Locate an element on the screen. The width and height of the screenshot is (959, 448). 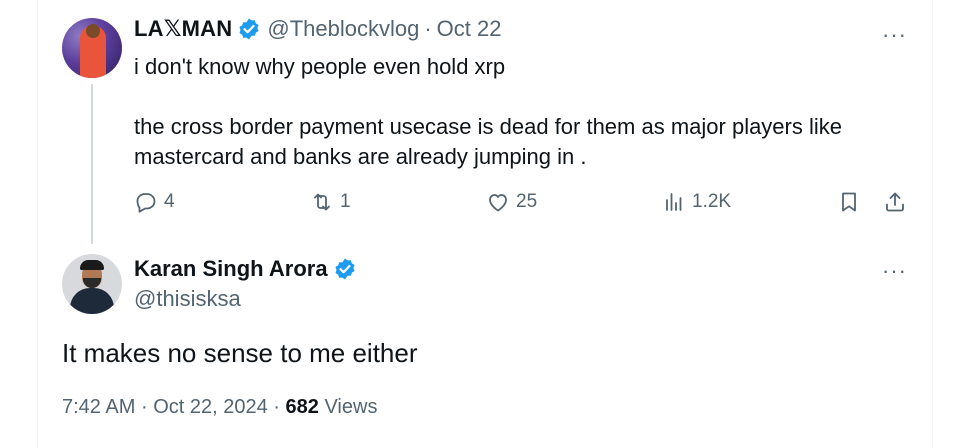
parent-date: Oct 22 is located at coordinates (469, 29).